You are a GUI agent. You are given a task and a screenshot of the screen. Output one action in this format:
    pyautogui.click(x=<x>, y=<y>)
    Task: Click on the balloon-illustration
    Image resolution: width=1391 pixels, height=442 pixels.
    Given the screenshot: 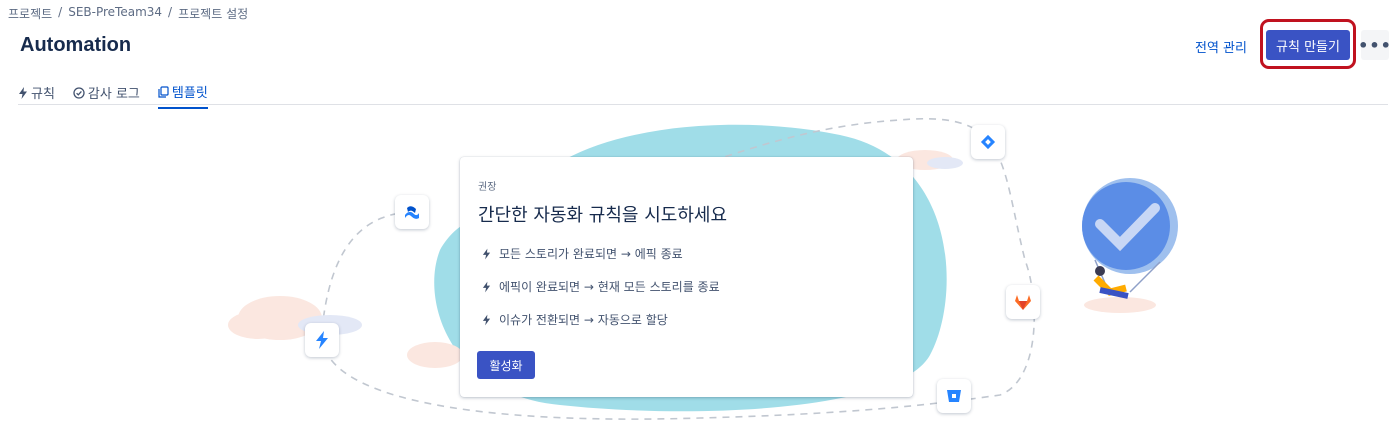 What is the action you would take?
    pyautogui.click(x=1130, y=245)
    